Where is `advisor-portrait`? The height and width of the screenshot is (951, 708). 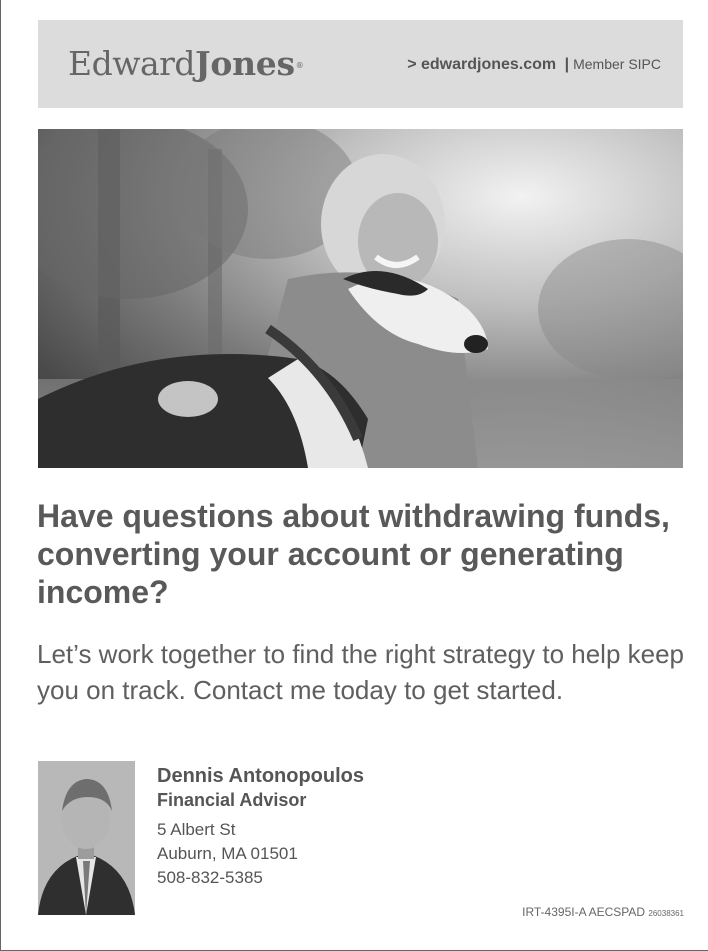
advisor-portrait is located at coordinates (86, 838).